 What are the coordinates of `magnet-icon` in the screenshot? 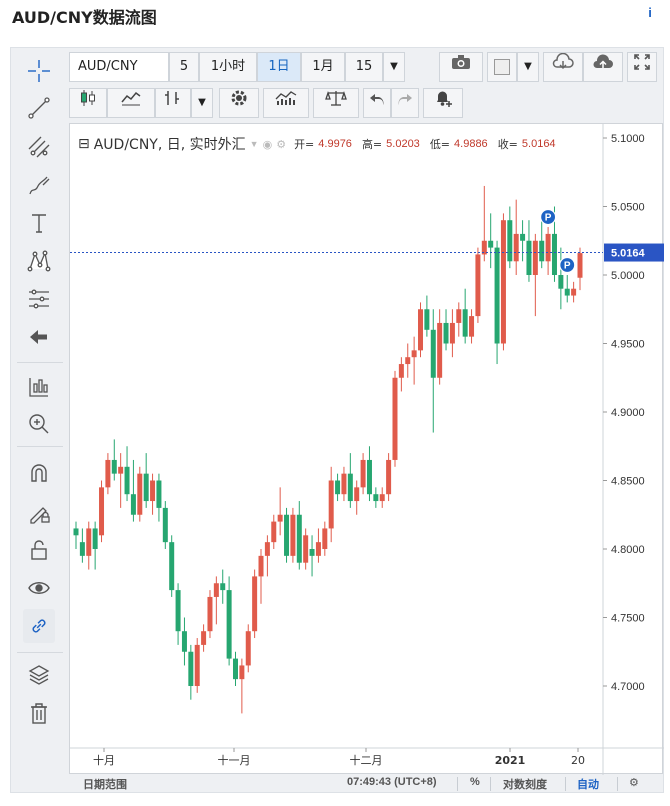 It's located at (39, 473).